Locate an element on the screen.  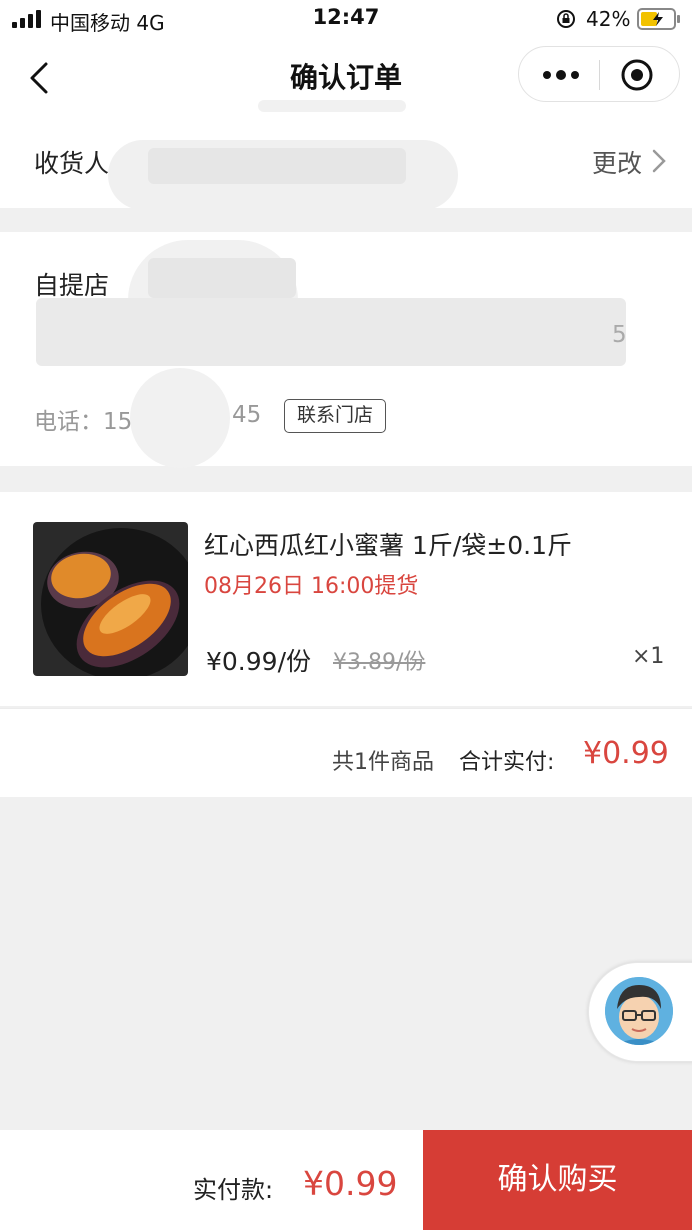
quantity: ×1 is located at coordinates (648, 656).